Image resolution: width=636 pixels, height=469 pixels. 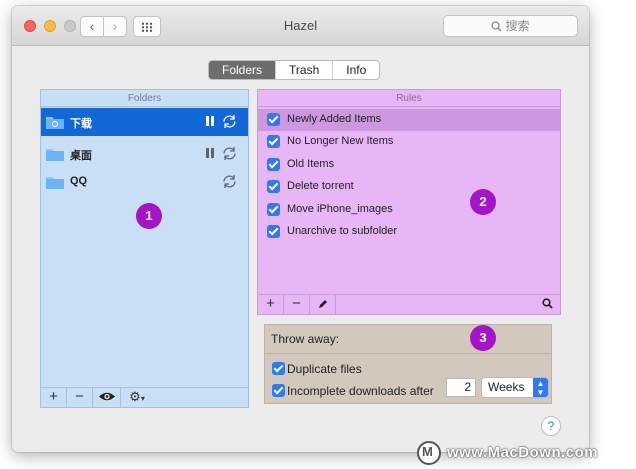 What do you see at coordinates (54, 397) in the screenshot?
I see `add-folder-button: +` at bounding box center [54, 397].